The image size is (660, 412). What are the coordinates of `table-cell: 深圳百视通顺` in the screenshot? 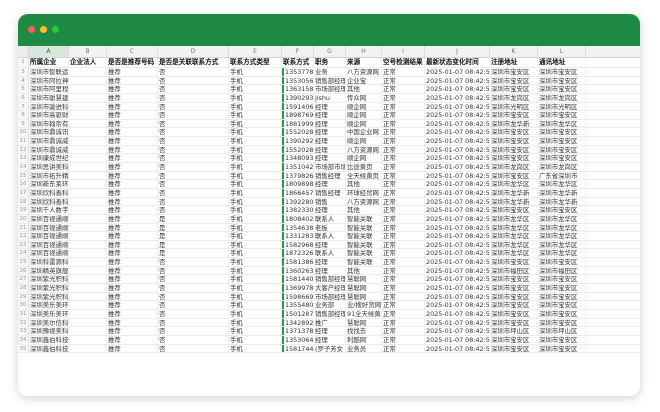 It's located at (49, 244).